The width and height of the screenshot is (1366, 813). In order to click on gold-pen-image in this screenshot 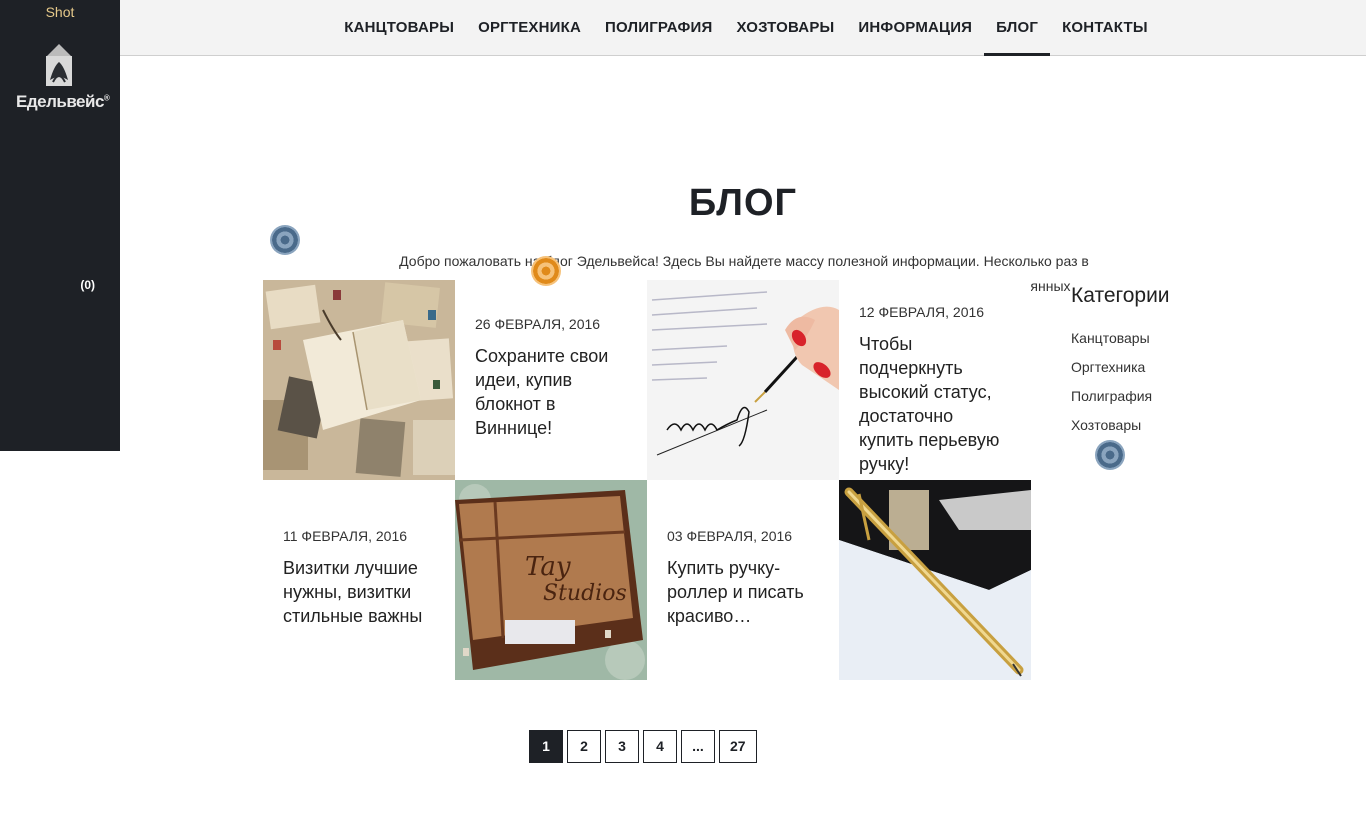, I will do `click(935, 580)`.